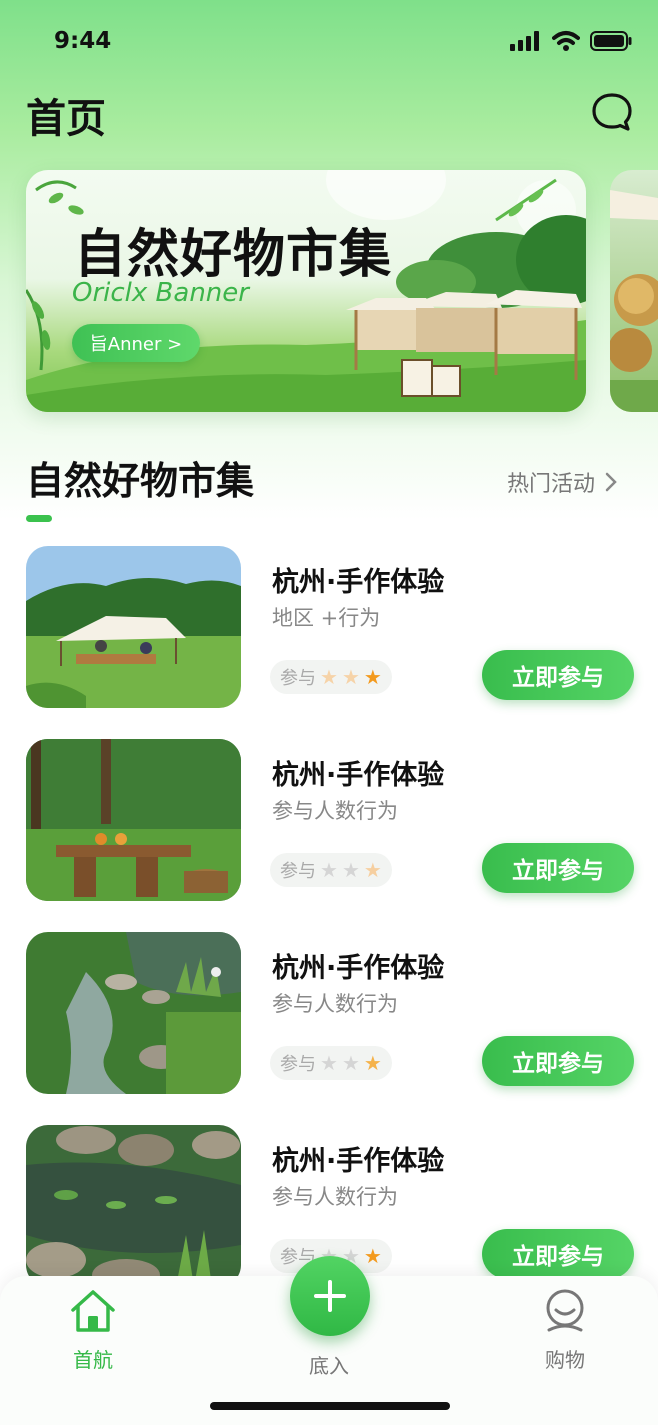  Describe the element at coordinates (83, 41) in the screenshot. I see `status-time: 9:44` at that location.